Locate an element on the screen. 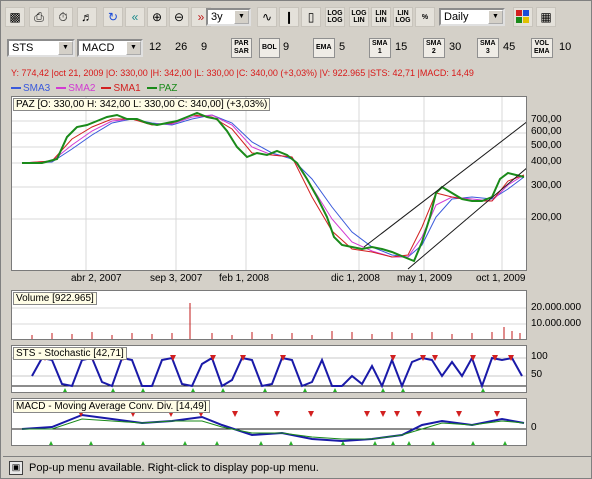 The height and width of the screenshot is (479, 592). x-tick: oct 1, 2009 is located at coordinates (501, 278).